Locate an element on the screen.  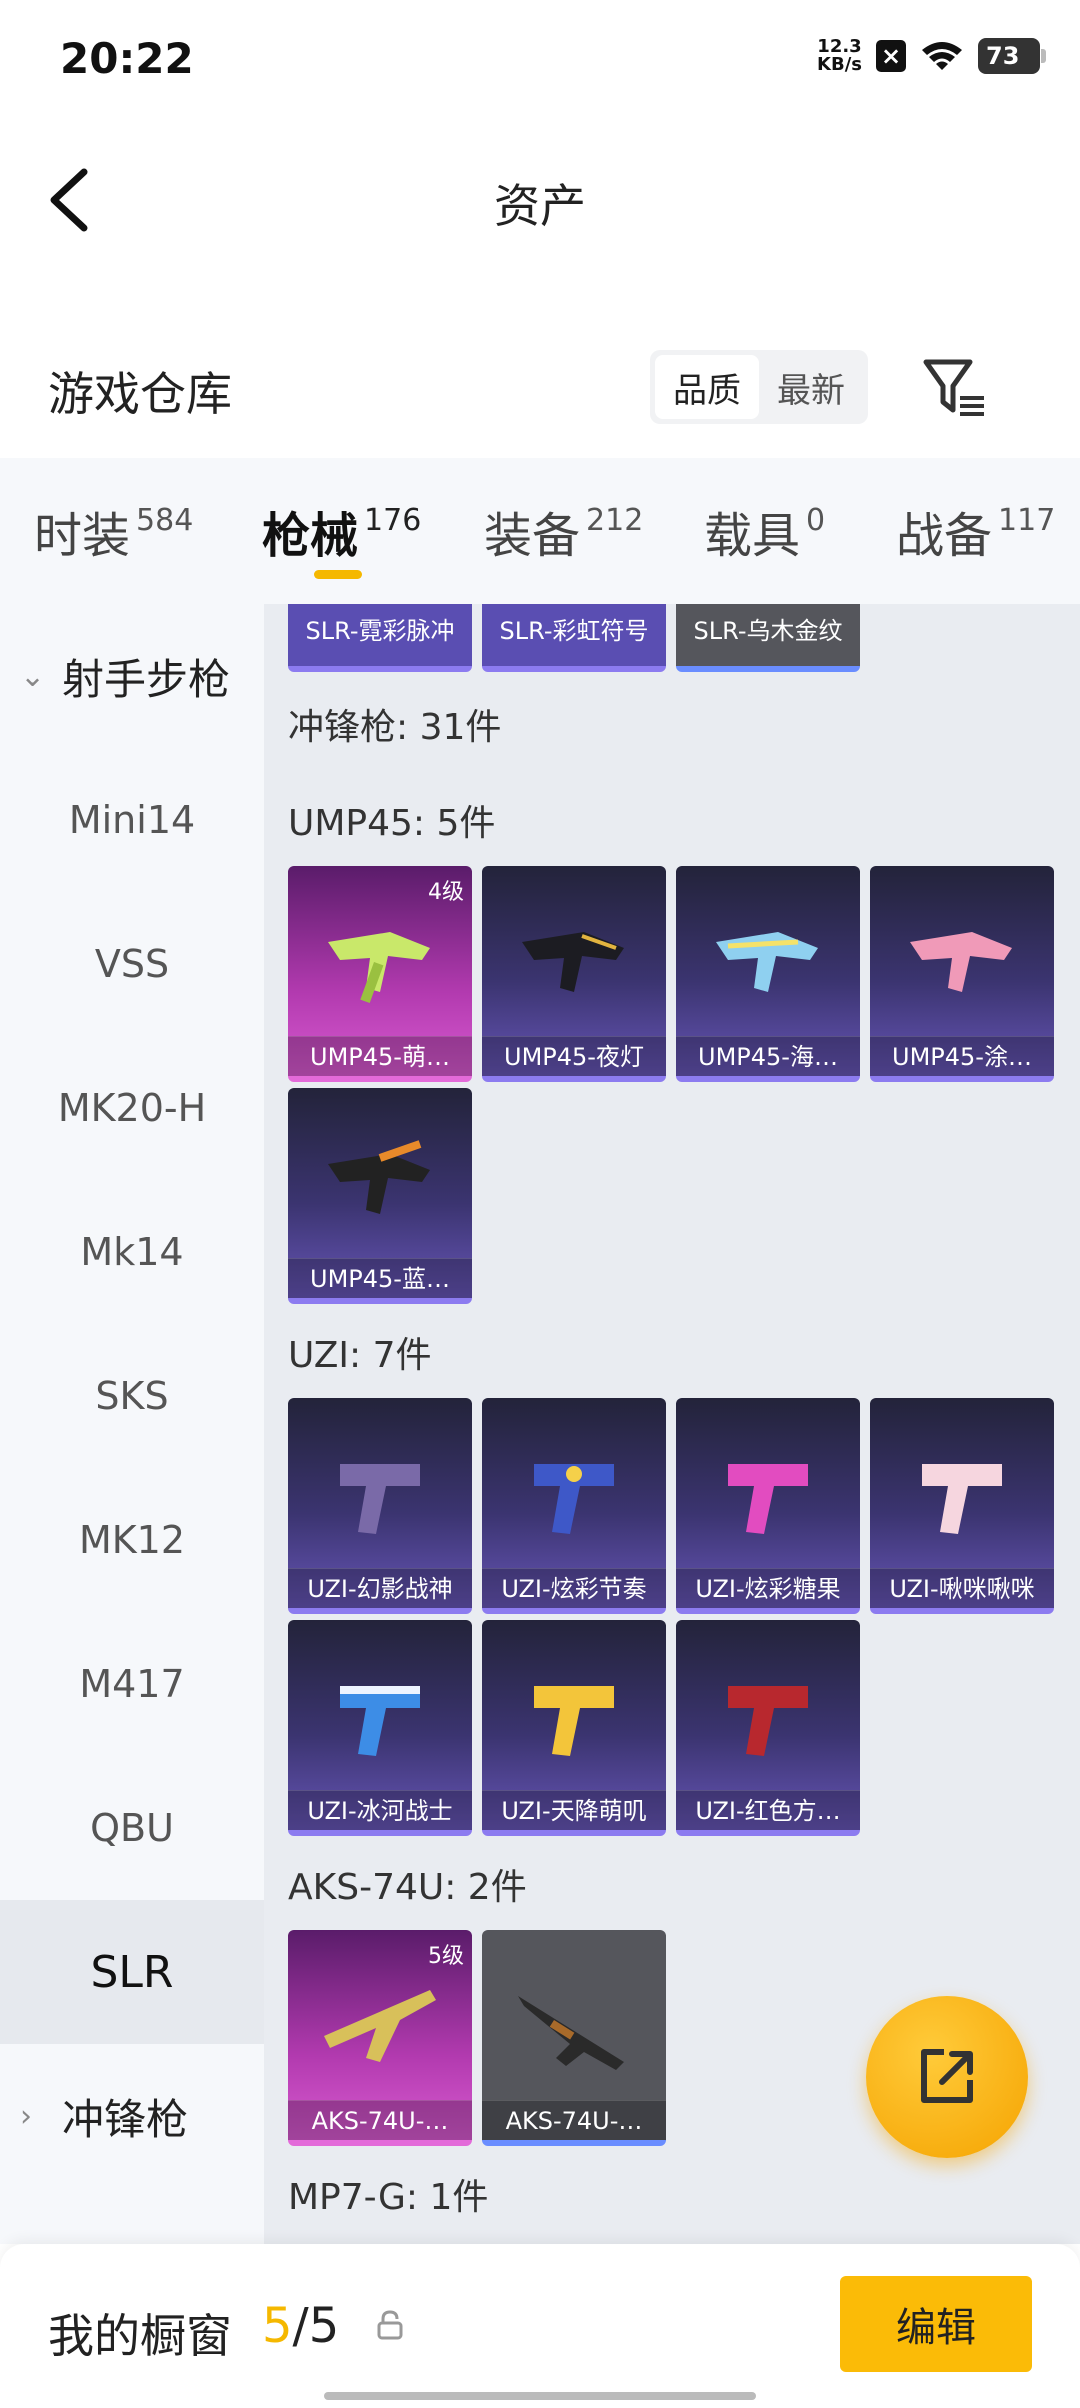
wifi-icon is located at coordinates (942, 56).